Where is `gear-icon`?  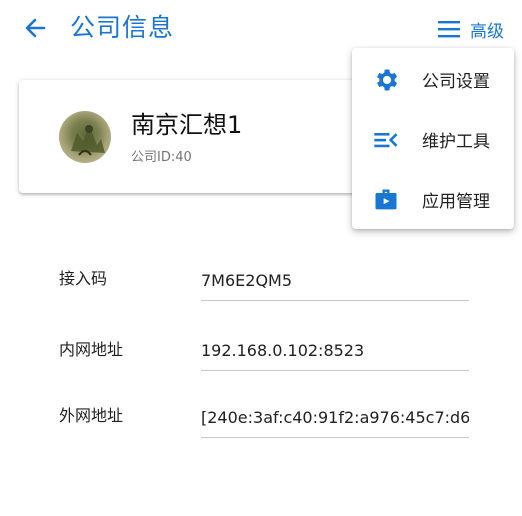
gear-icon is located at coordinates (387, 80).